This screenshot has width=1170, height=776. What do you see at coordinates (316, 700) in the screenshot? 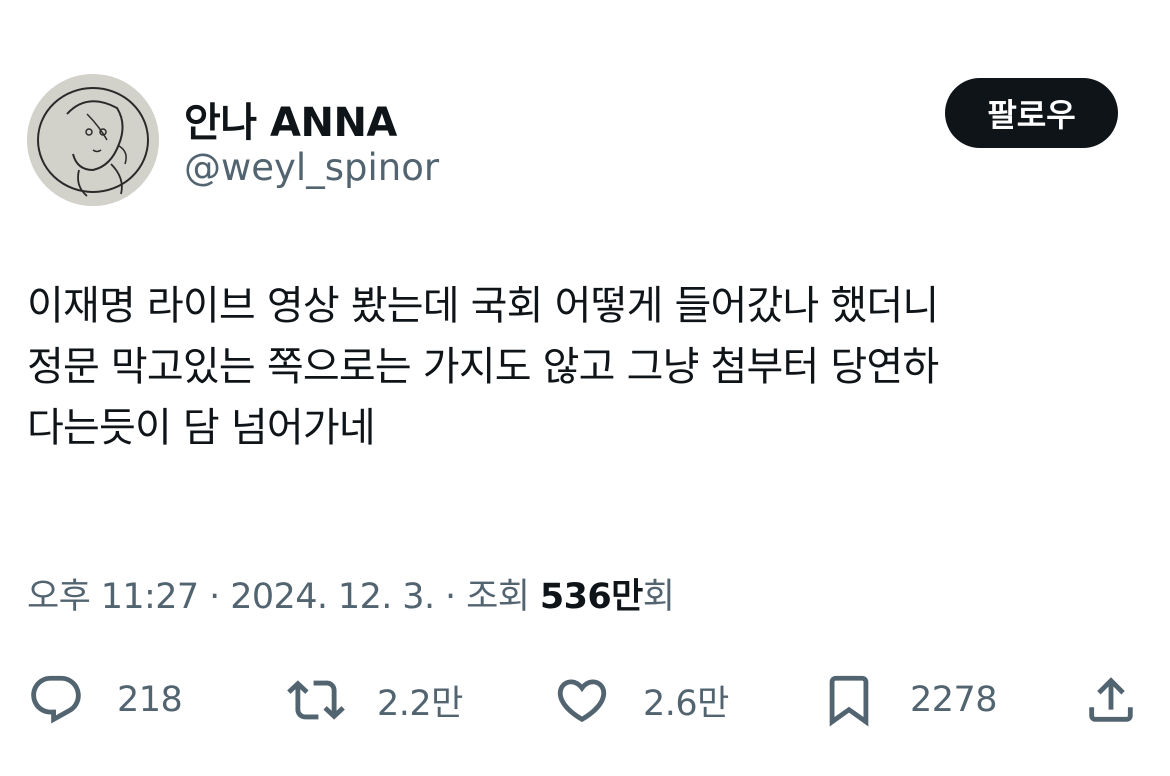
I see `retweet-icon` at bounding box center [316, 700].